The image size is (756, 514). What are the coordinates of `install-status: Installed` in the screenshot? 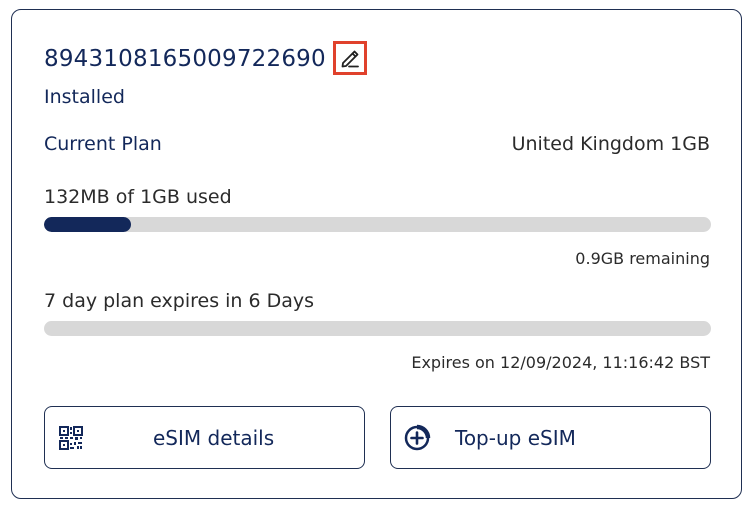 It's located at (84, 97).